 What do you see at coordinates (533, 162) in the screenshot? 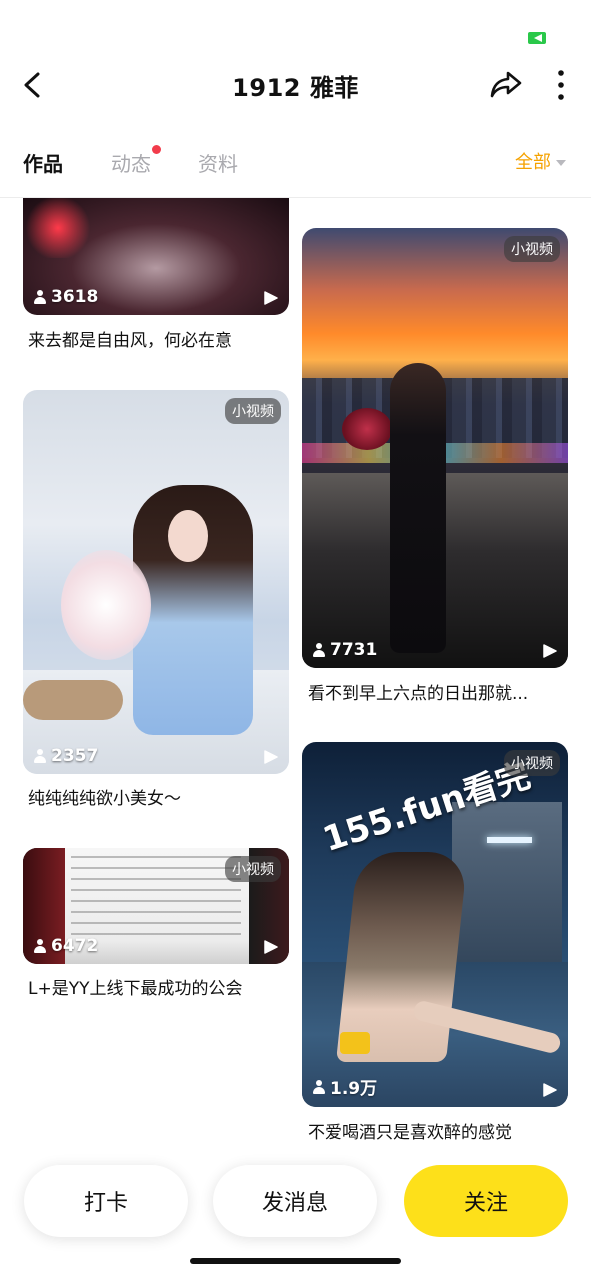
I see `filter-label: 全部` at bounding box center [533, 162].